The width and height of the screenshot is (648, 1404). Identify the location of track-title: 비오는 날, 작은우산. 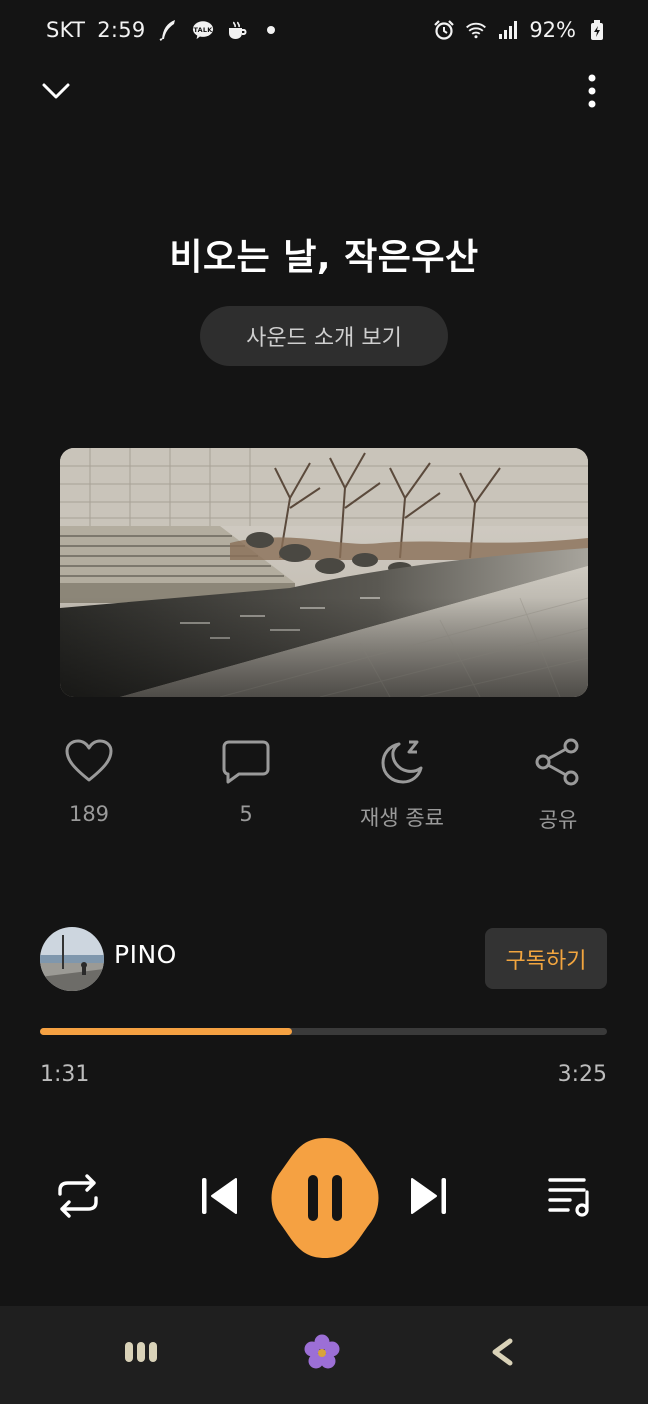
(324, 257).